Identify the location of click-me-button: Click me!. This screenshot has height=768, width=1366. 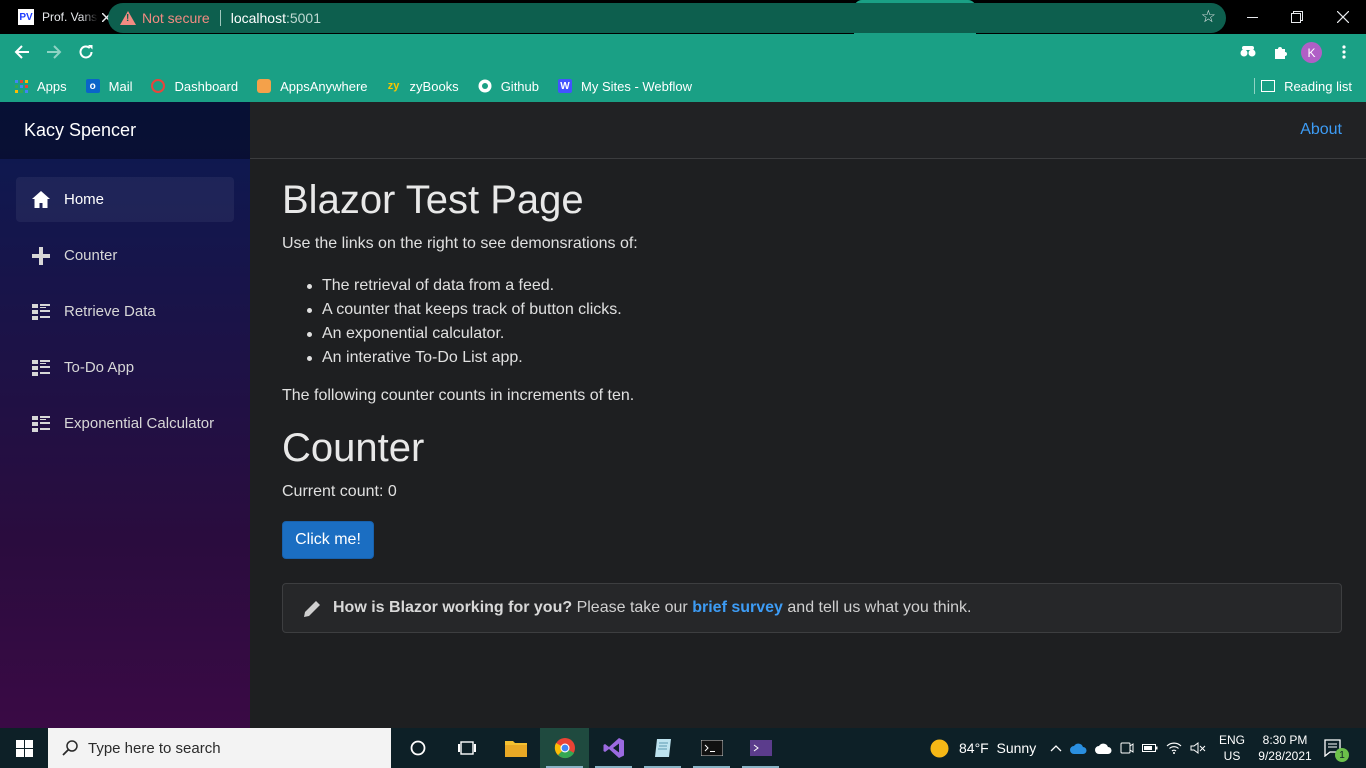
(328, 540).